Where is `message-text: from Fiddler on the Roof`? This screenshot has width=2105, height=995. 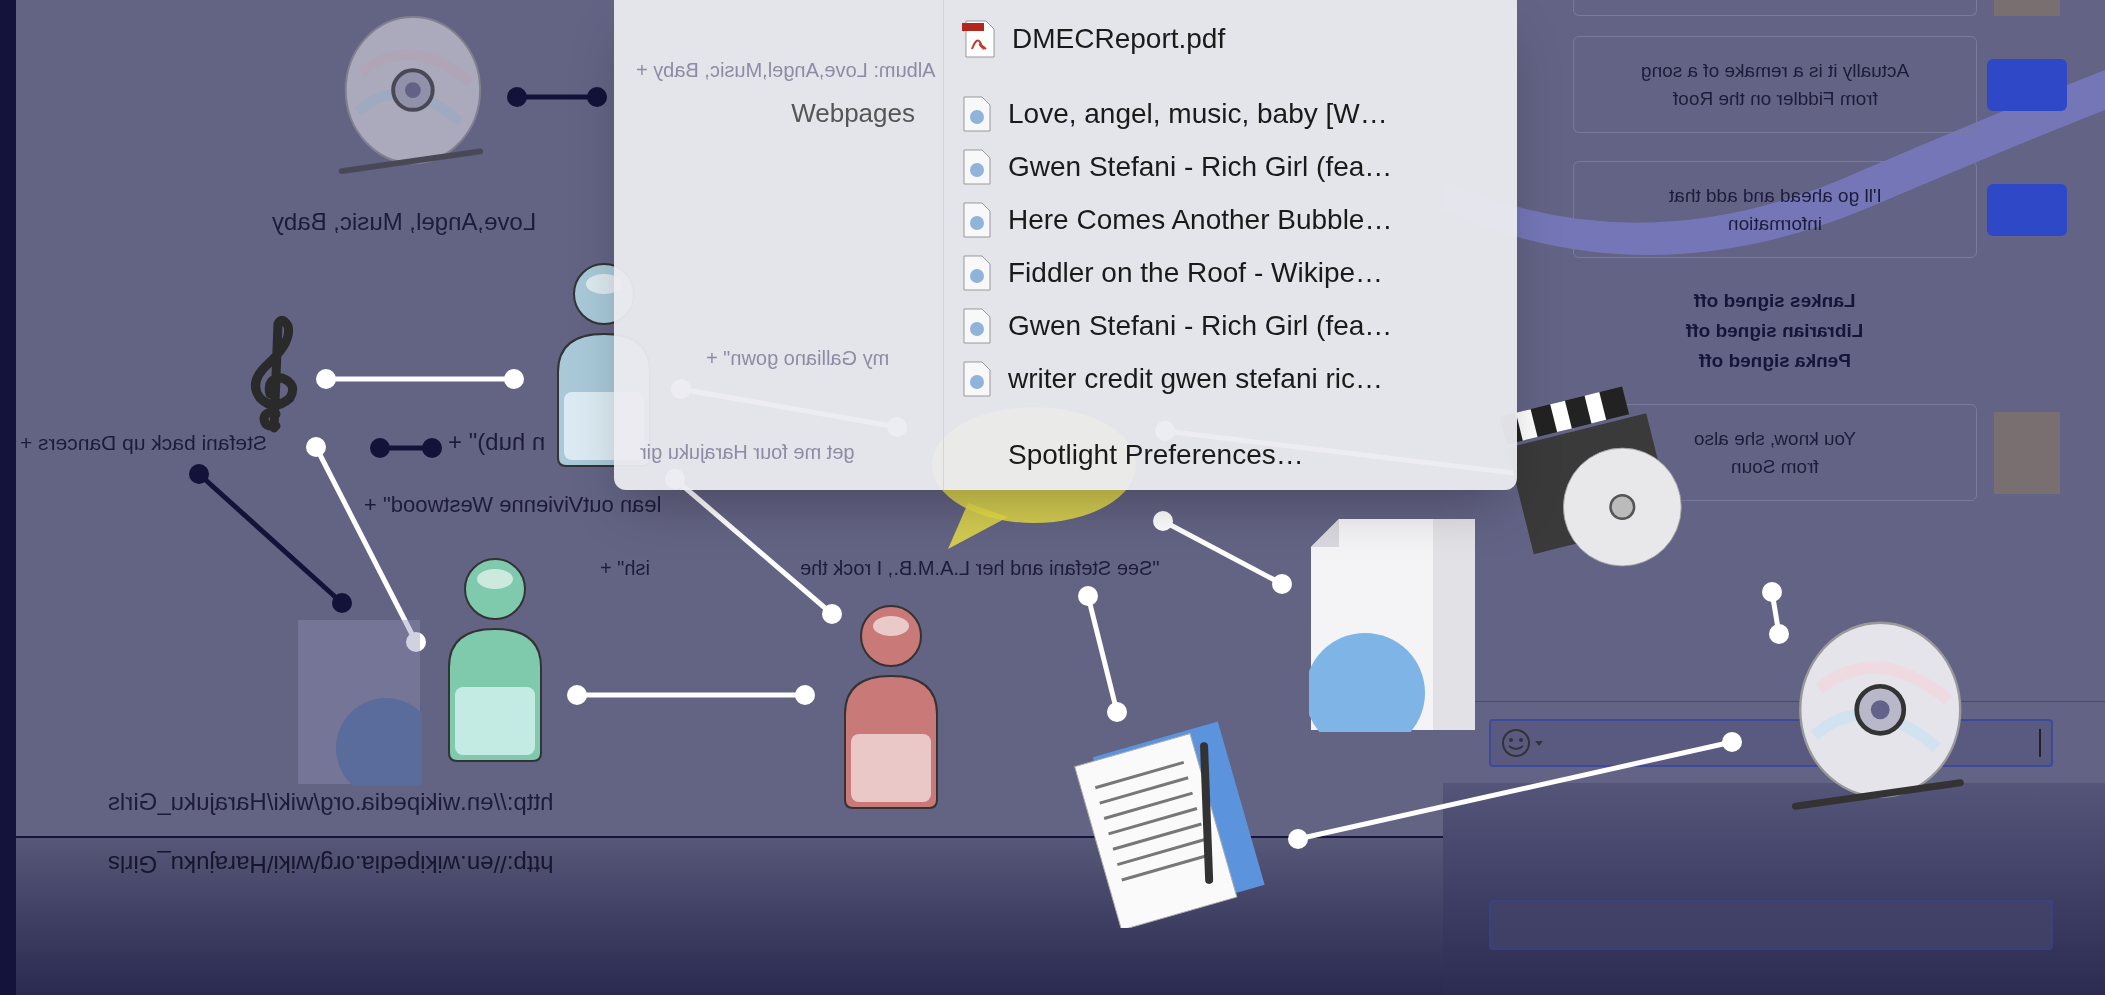 message-text: from Fiddler on the Roof is located at coordinates (1775, 98).